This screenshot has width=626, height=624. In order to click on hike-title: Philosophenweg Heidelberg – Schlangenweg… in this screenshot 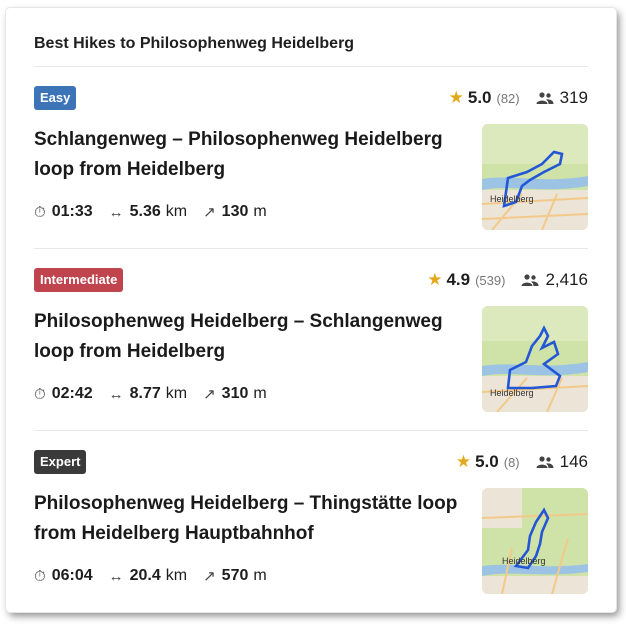, I will do `click(254, 337)`.